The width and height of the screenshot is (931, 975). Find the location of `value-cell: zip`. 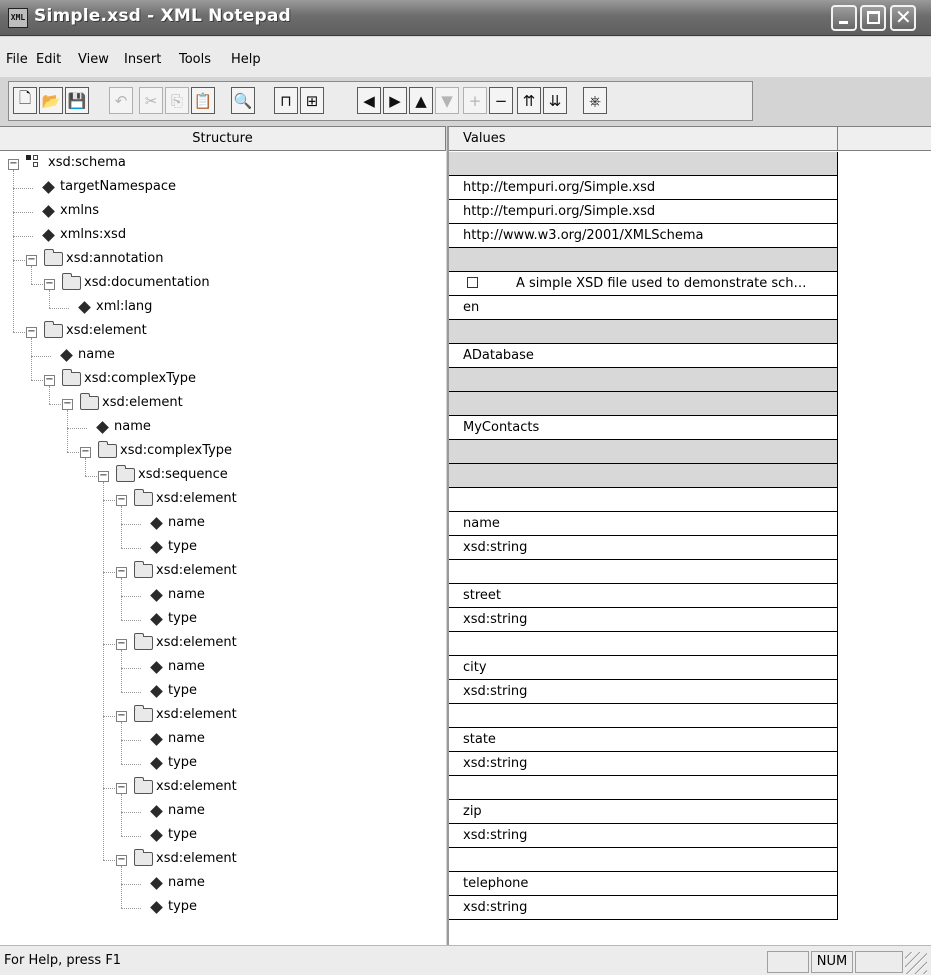

value-cell: zip is located at coordinates (643, 812).